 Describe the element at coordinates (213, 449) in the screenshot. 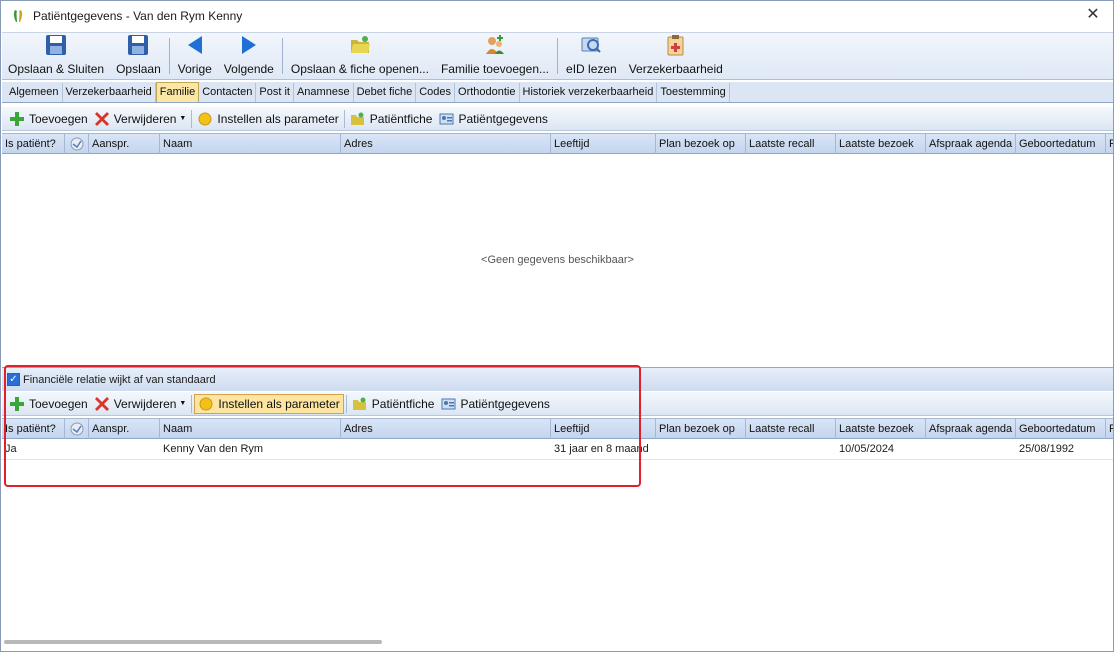

I see `cell-naam: Kenny Van den Rym` at that location.